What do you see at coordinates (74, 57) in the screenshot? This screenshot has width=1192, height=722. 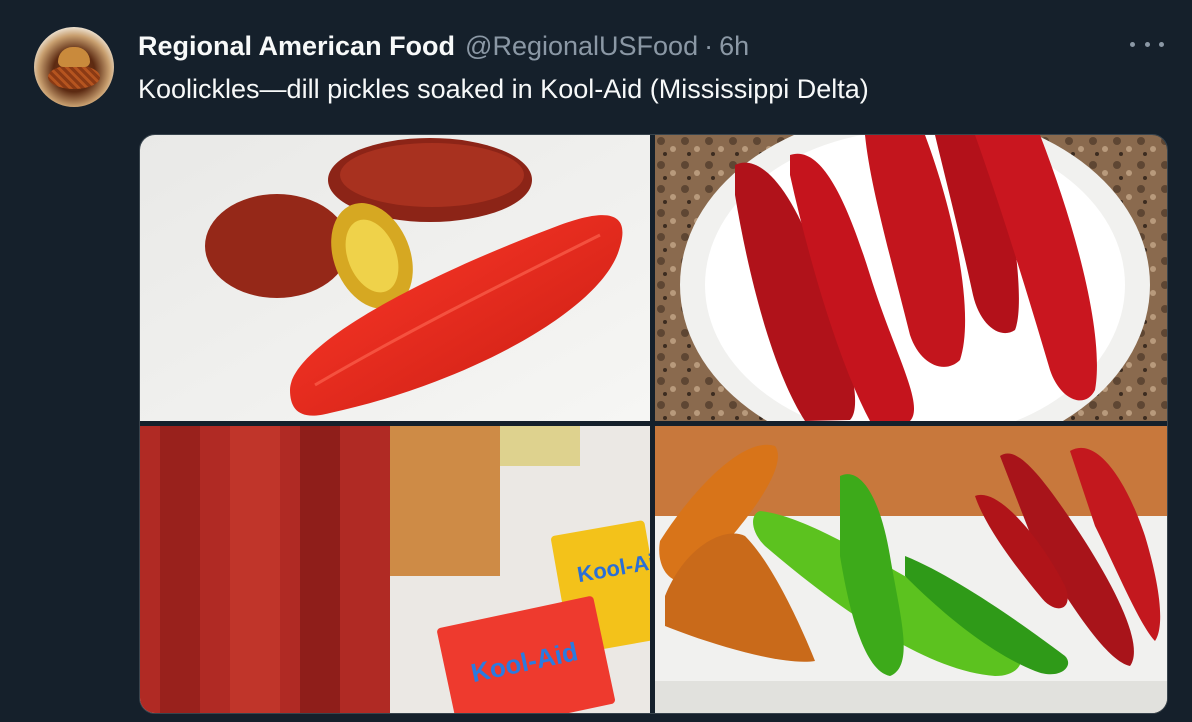 I see `avatar-bun-image` at bounding box center [74, 57].